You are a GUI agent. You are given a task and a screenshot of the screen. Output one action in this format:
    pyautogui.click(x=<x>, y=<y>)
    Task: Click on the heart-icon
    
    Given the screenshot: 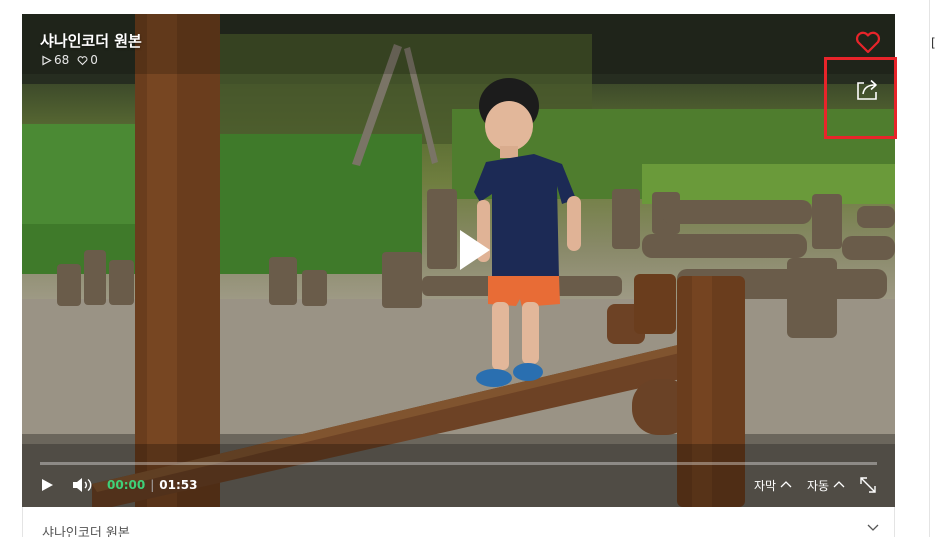 What is the action you would take?
    pyautogui.click(x=868, y=42)
    